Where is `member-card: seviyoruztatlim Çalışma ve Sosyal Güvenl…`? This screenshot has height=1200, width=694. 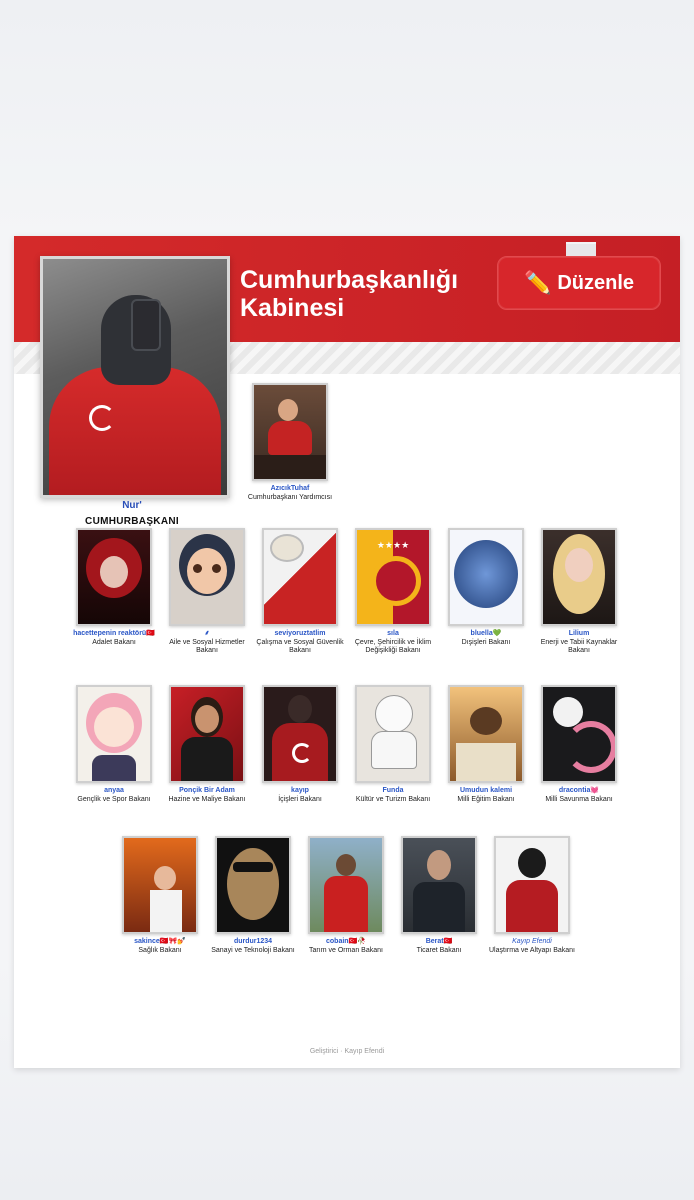 member-card: seviyoruztatlim Çalışma ve Sosyal Güvenl… is located at coordinates (300, 591).